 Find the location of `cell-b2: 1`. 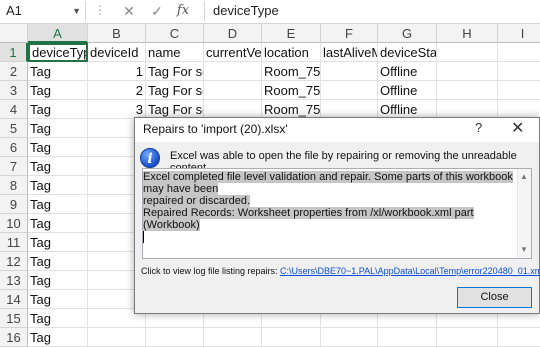

cell-b2: 1 is located at coordinates (117, 71).